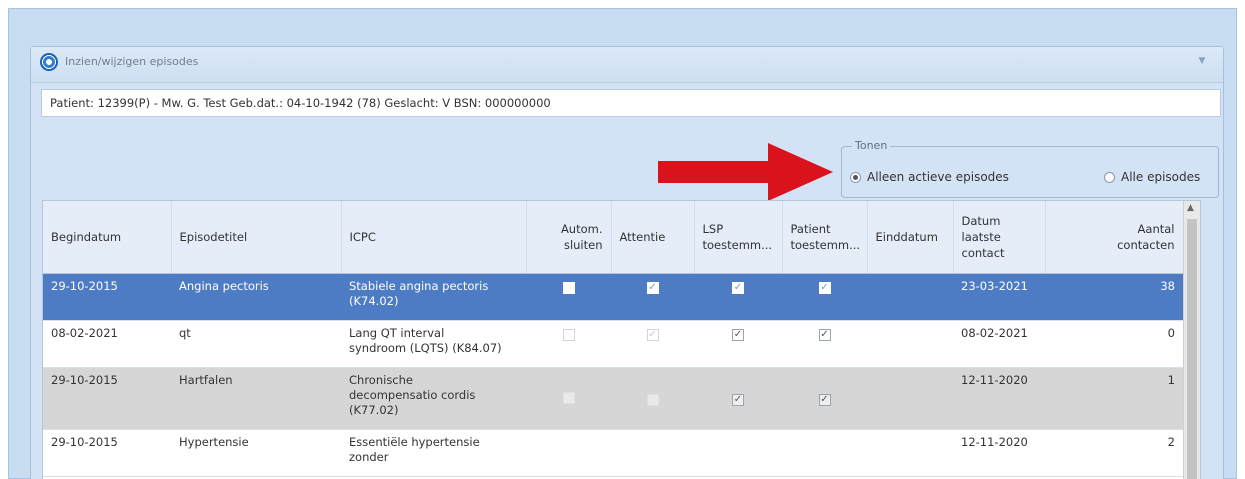 This screenshot has height=479, width=1245. What do you see at coordinates (107, 344) in the screenshot?
I see `cell-begindatum: 08-02-2021` at bounding box center [107, 344].